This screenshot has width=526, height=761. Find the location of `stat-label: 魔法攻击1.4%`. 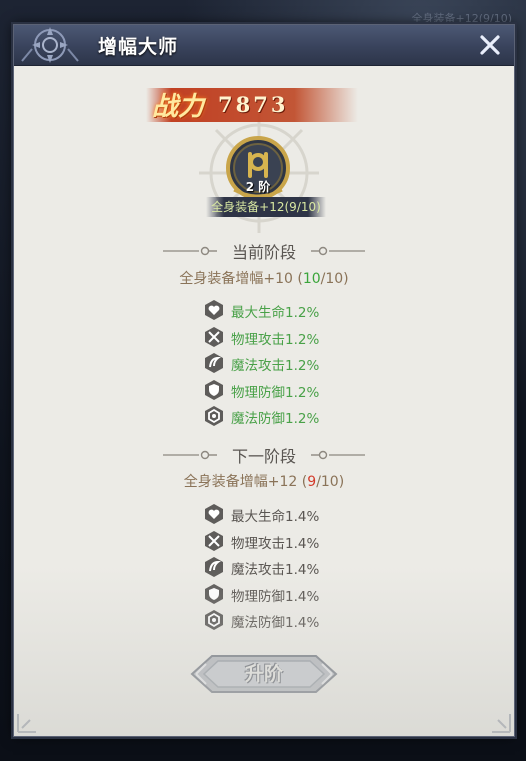

stat-label: 魔法攻击1.4% is located at coordinates (275, 570).